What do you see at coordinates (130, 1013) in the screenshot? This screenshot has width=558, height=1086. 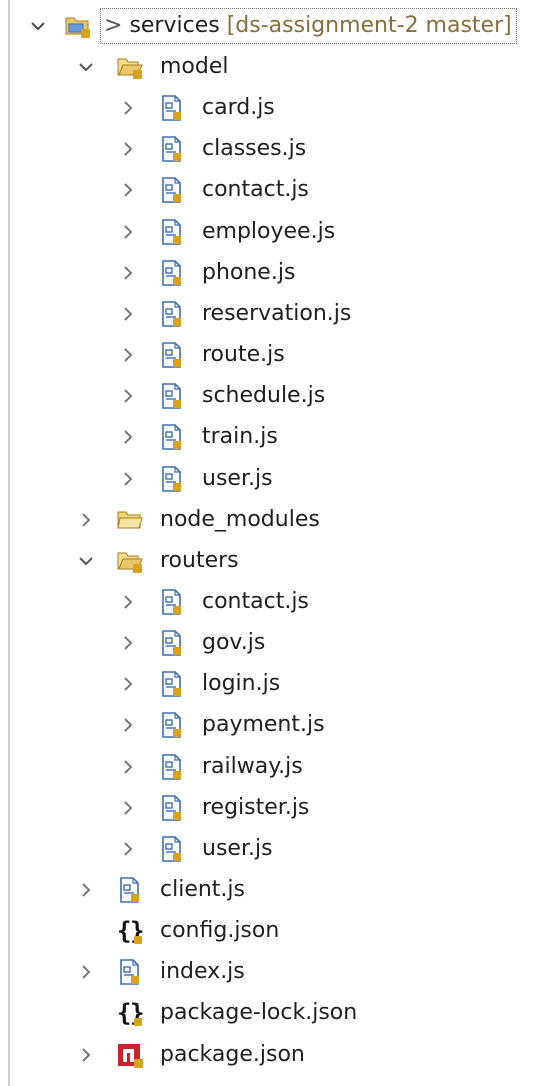 I see `json-file-icon: {}` at bounding box center [130, 1013].